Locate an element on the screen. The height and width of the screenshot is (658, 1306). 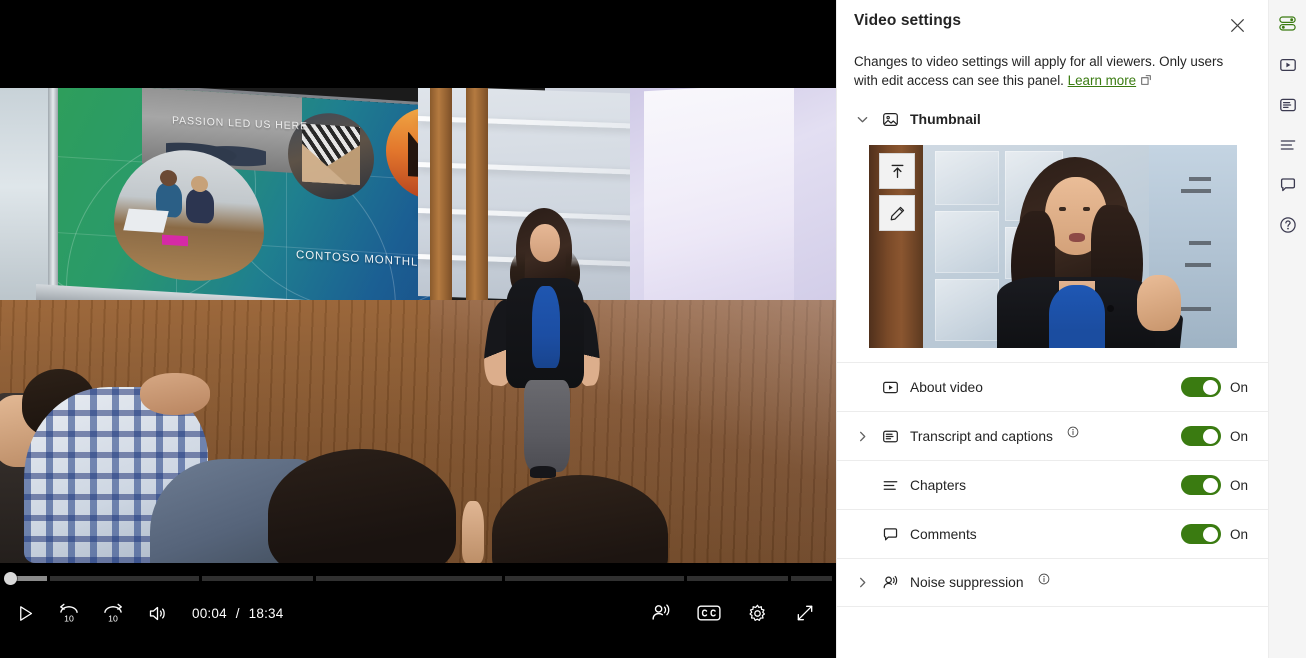
player-controls: 10 10 00:04 / 18:34 is located at coordinates (418, 610).